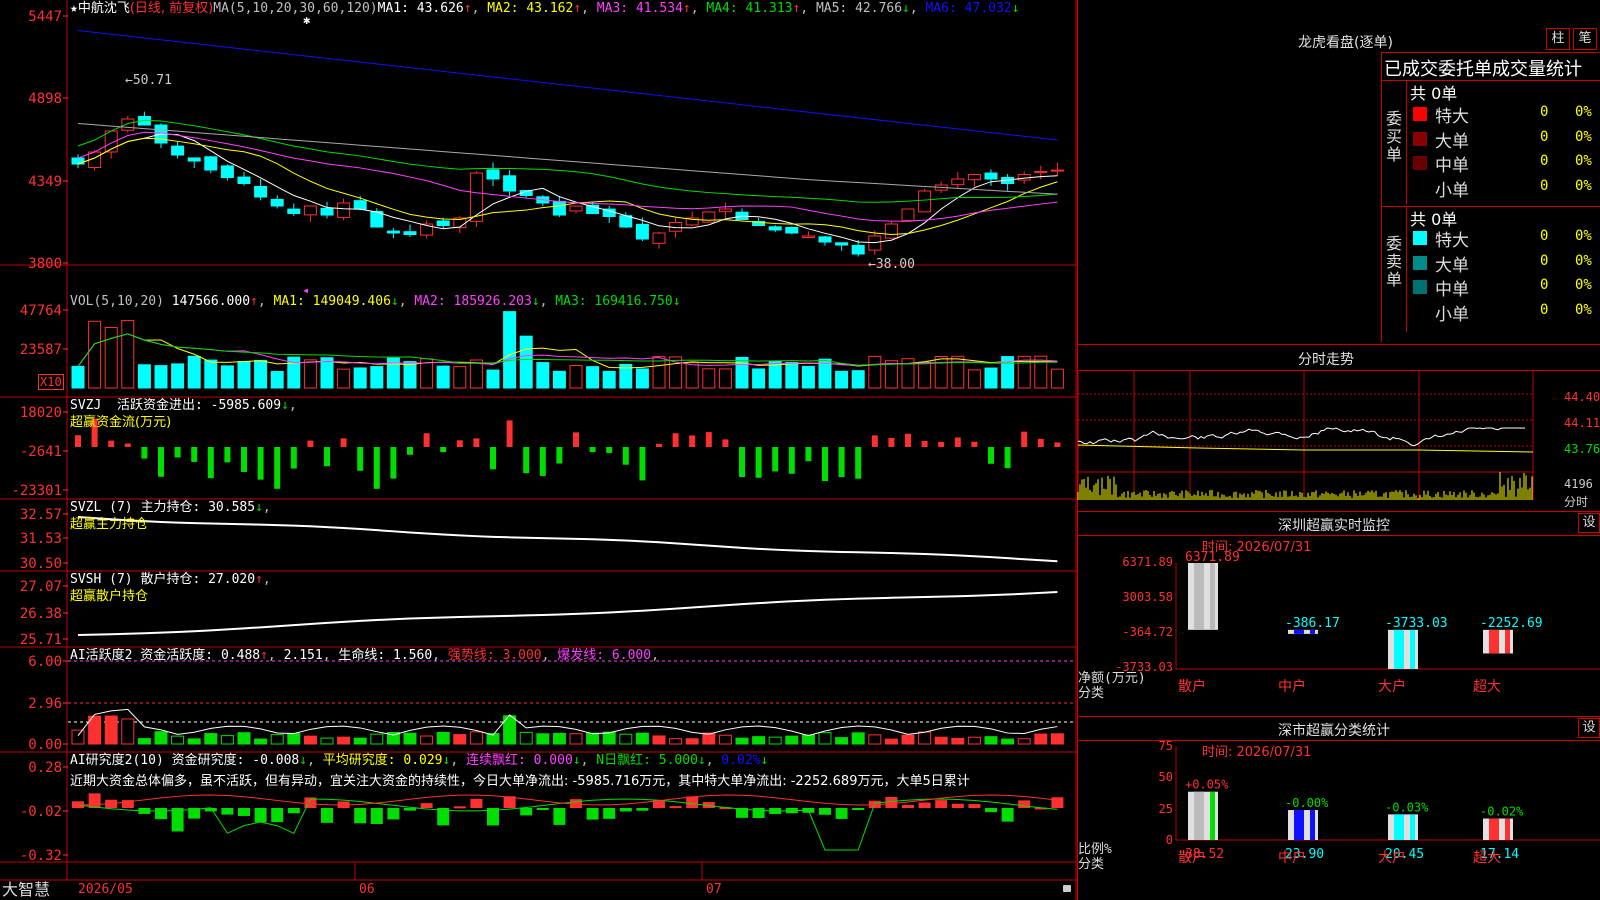 The image size is (1600, 900). What do you see at coordinates (1505, 139) in the screenshot?
I see `order-row-buy_rows-1: 大单 0 0%` at bounding box center [1505, 139].